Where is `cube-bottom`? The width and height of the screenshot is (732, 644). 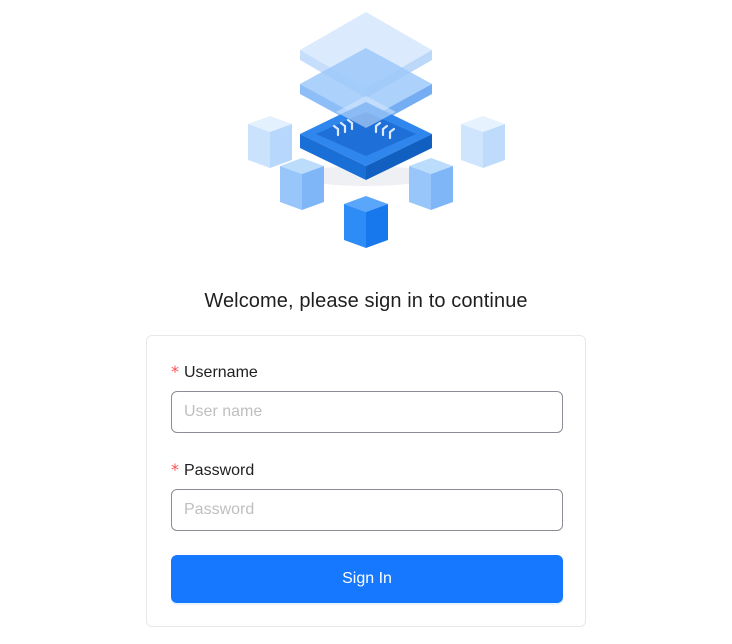
cube-bottom is located at coordinates (366, 222).